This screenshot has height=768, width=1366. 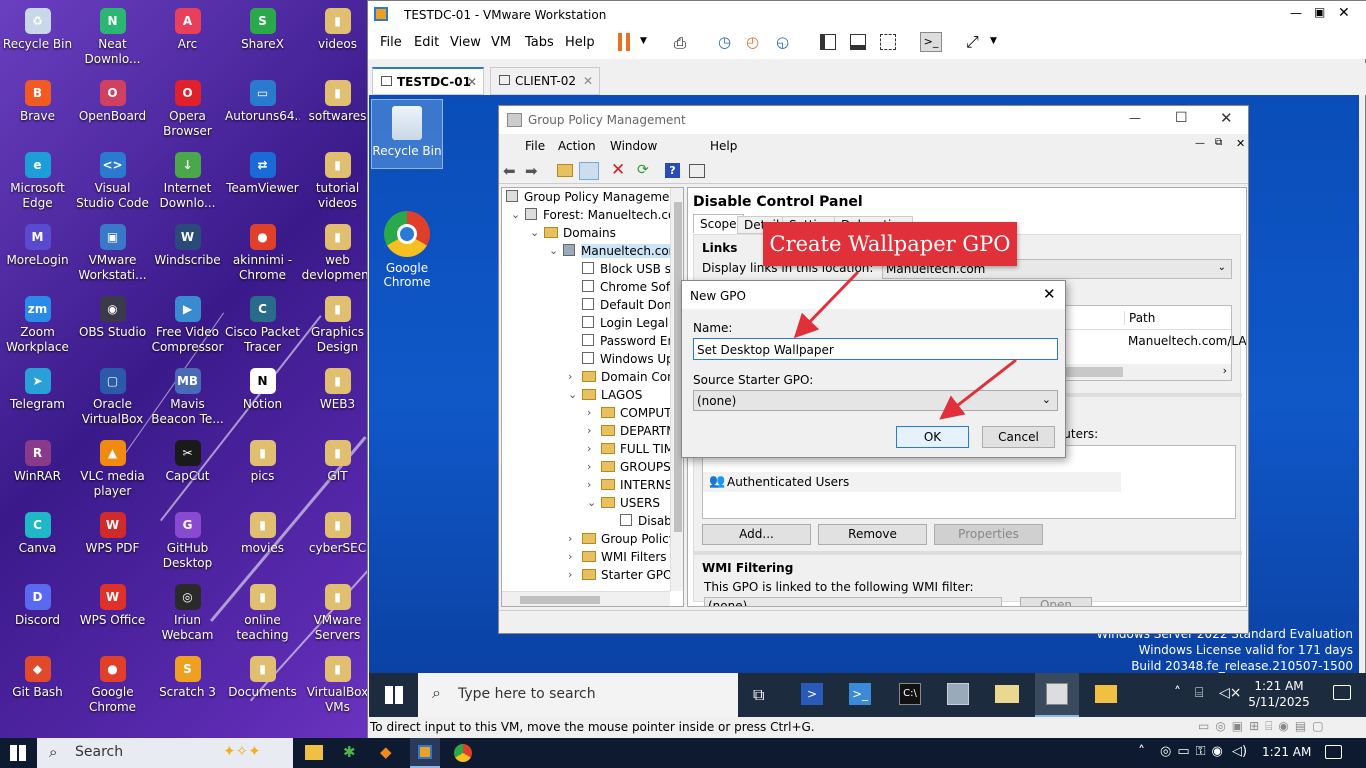 What do you see at coordinates (632, 431) in the screenshot?
I see `tree-item: › DEPARTM` at bounding box center [632, 431].